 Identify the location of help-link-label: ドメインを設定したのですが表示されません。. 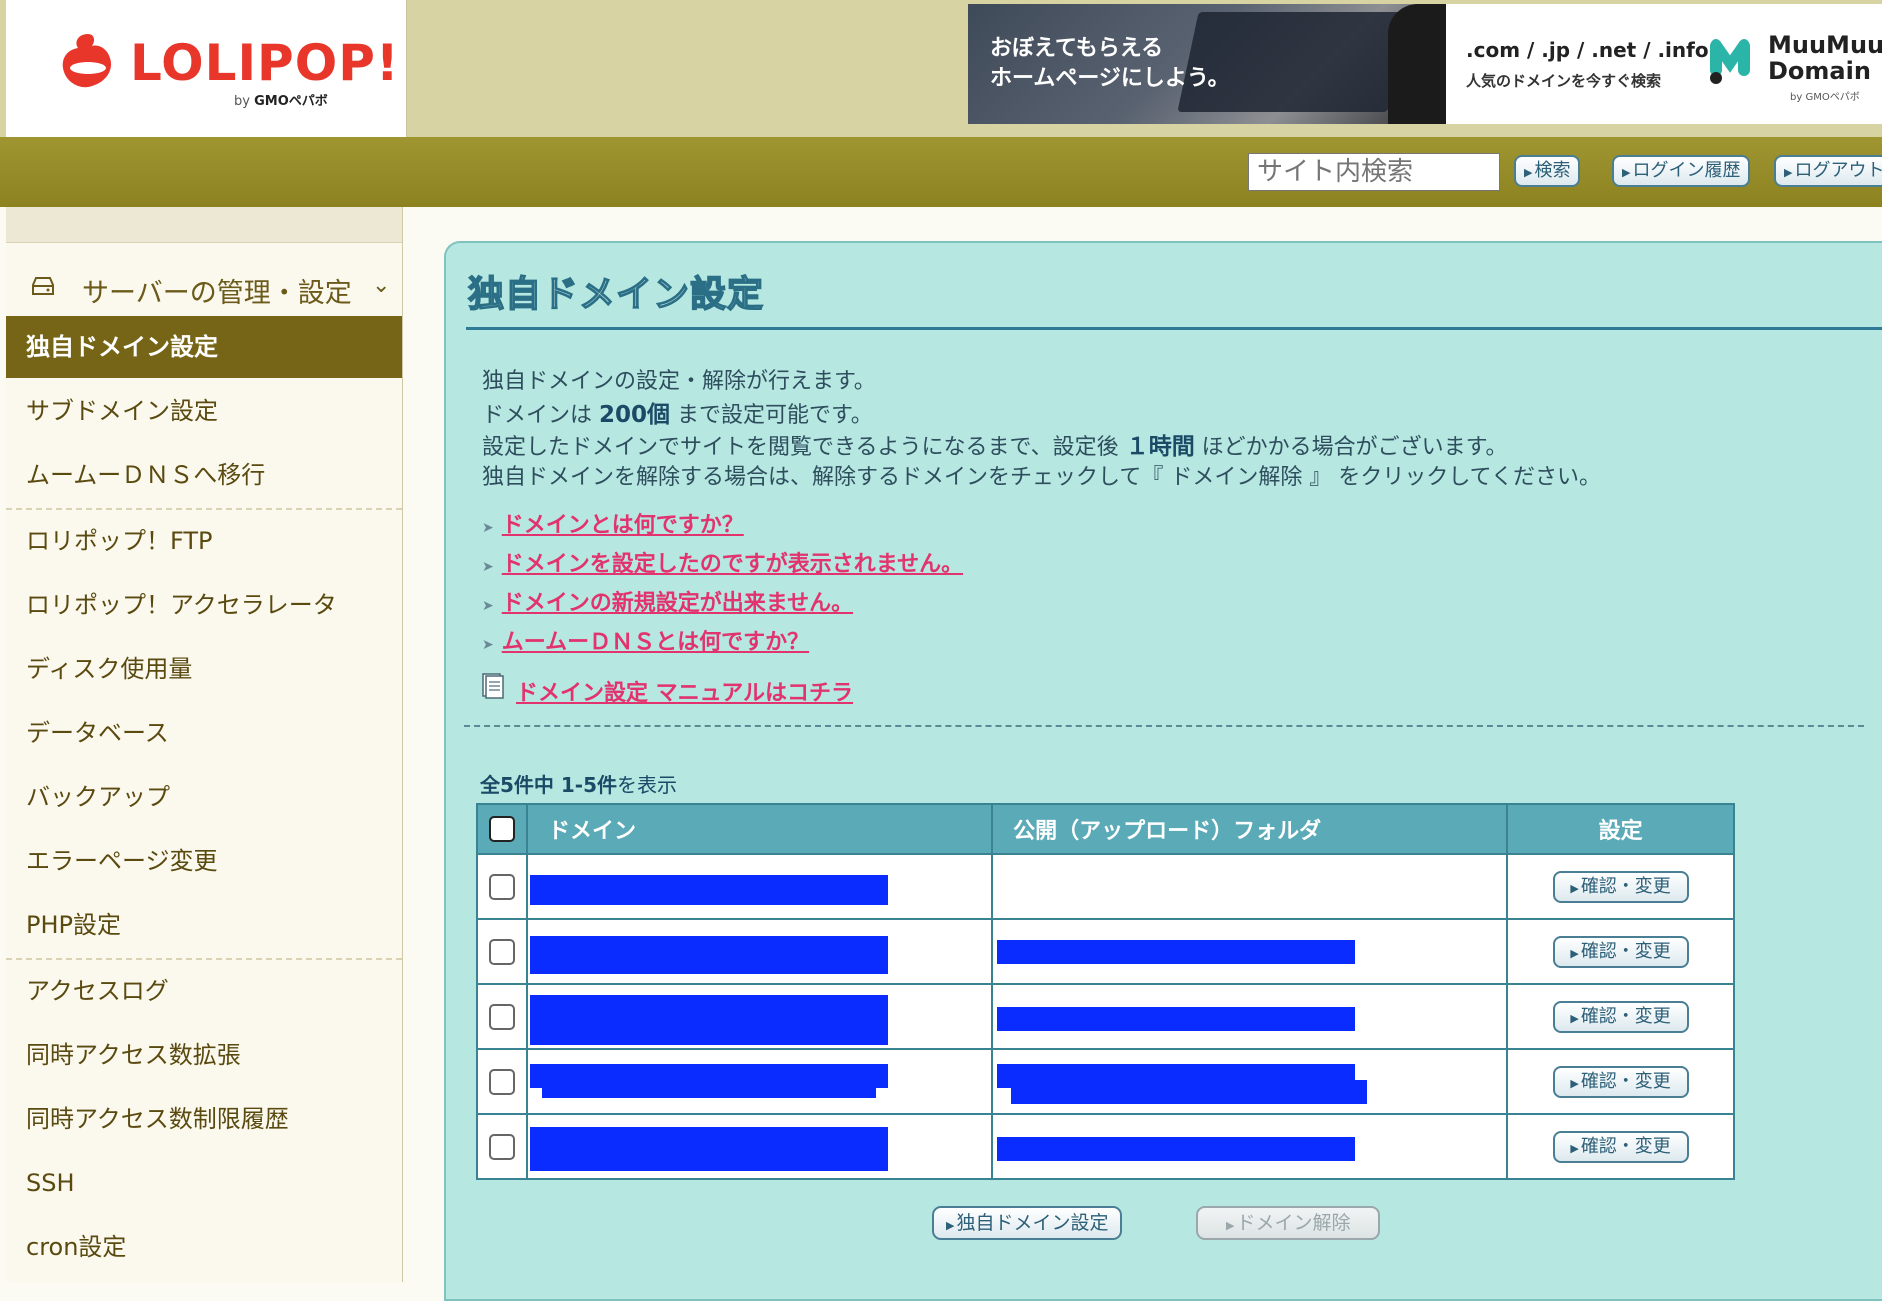
(732, 564).